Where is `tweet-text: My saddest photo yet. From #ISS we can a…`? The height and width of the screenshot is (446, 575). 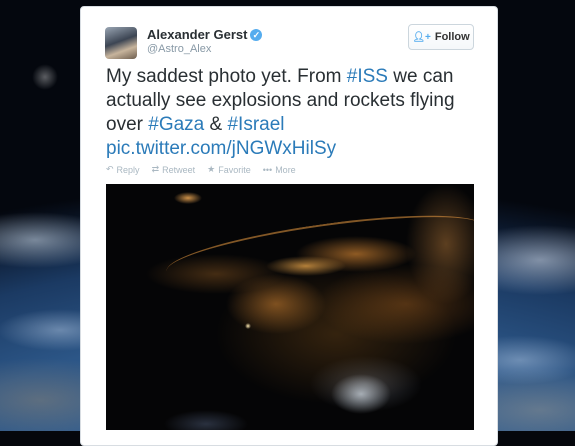 tweet-text: My saddest photo yet. From #ISS we can a… is located at coordinates (291, 113).